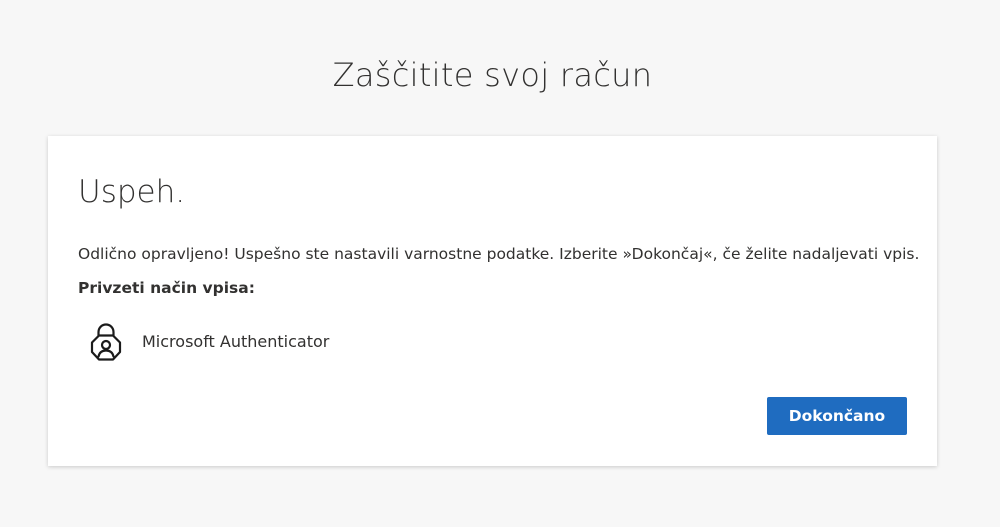 The image size is (1000, 527). What do you see at coordinates (132, 192) in the screenshot?
I see `success-heading: Uspeh.` at bounding box center [132, 192].